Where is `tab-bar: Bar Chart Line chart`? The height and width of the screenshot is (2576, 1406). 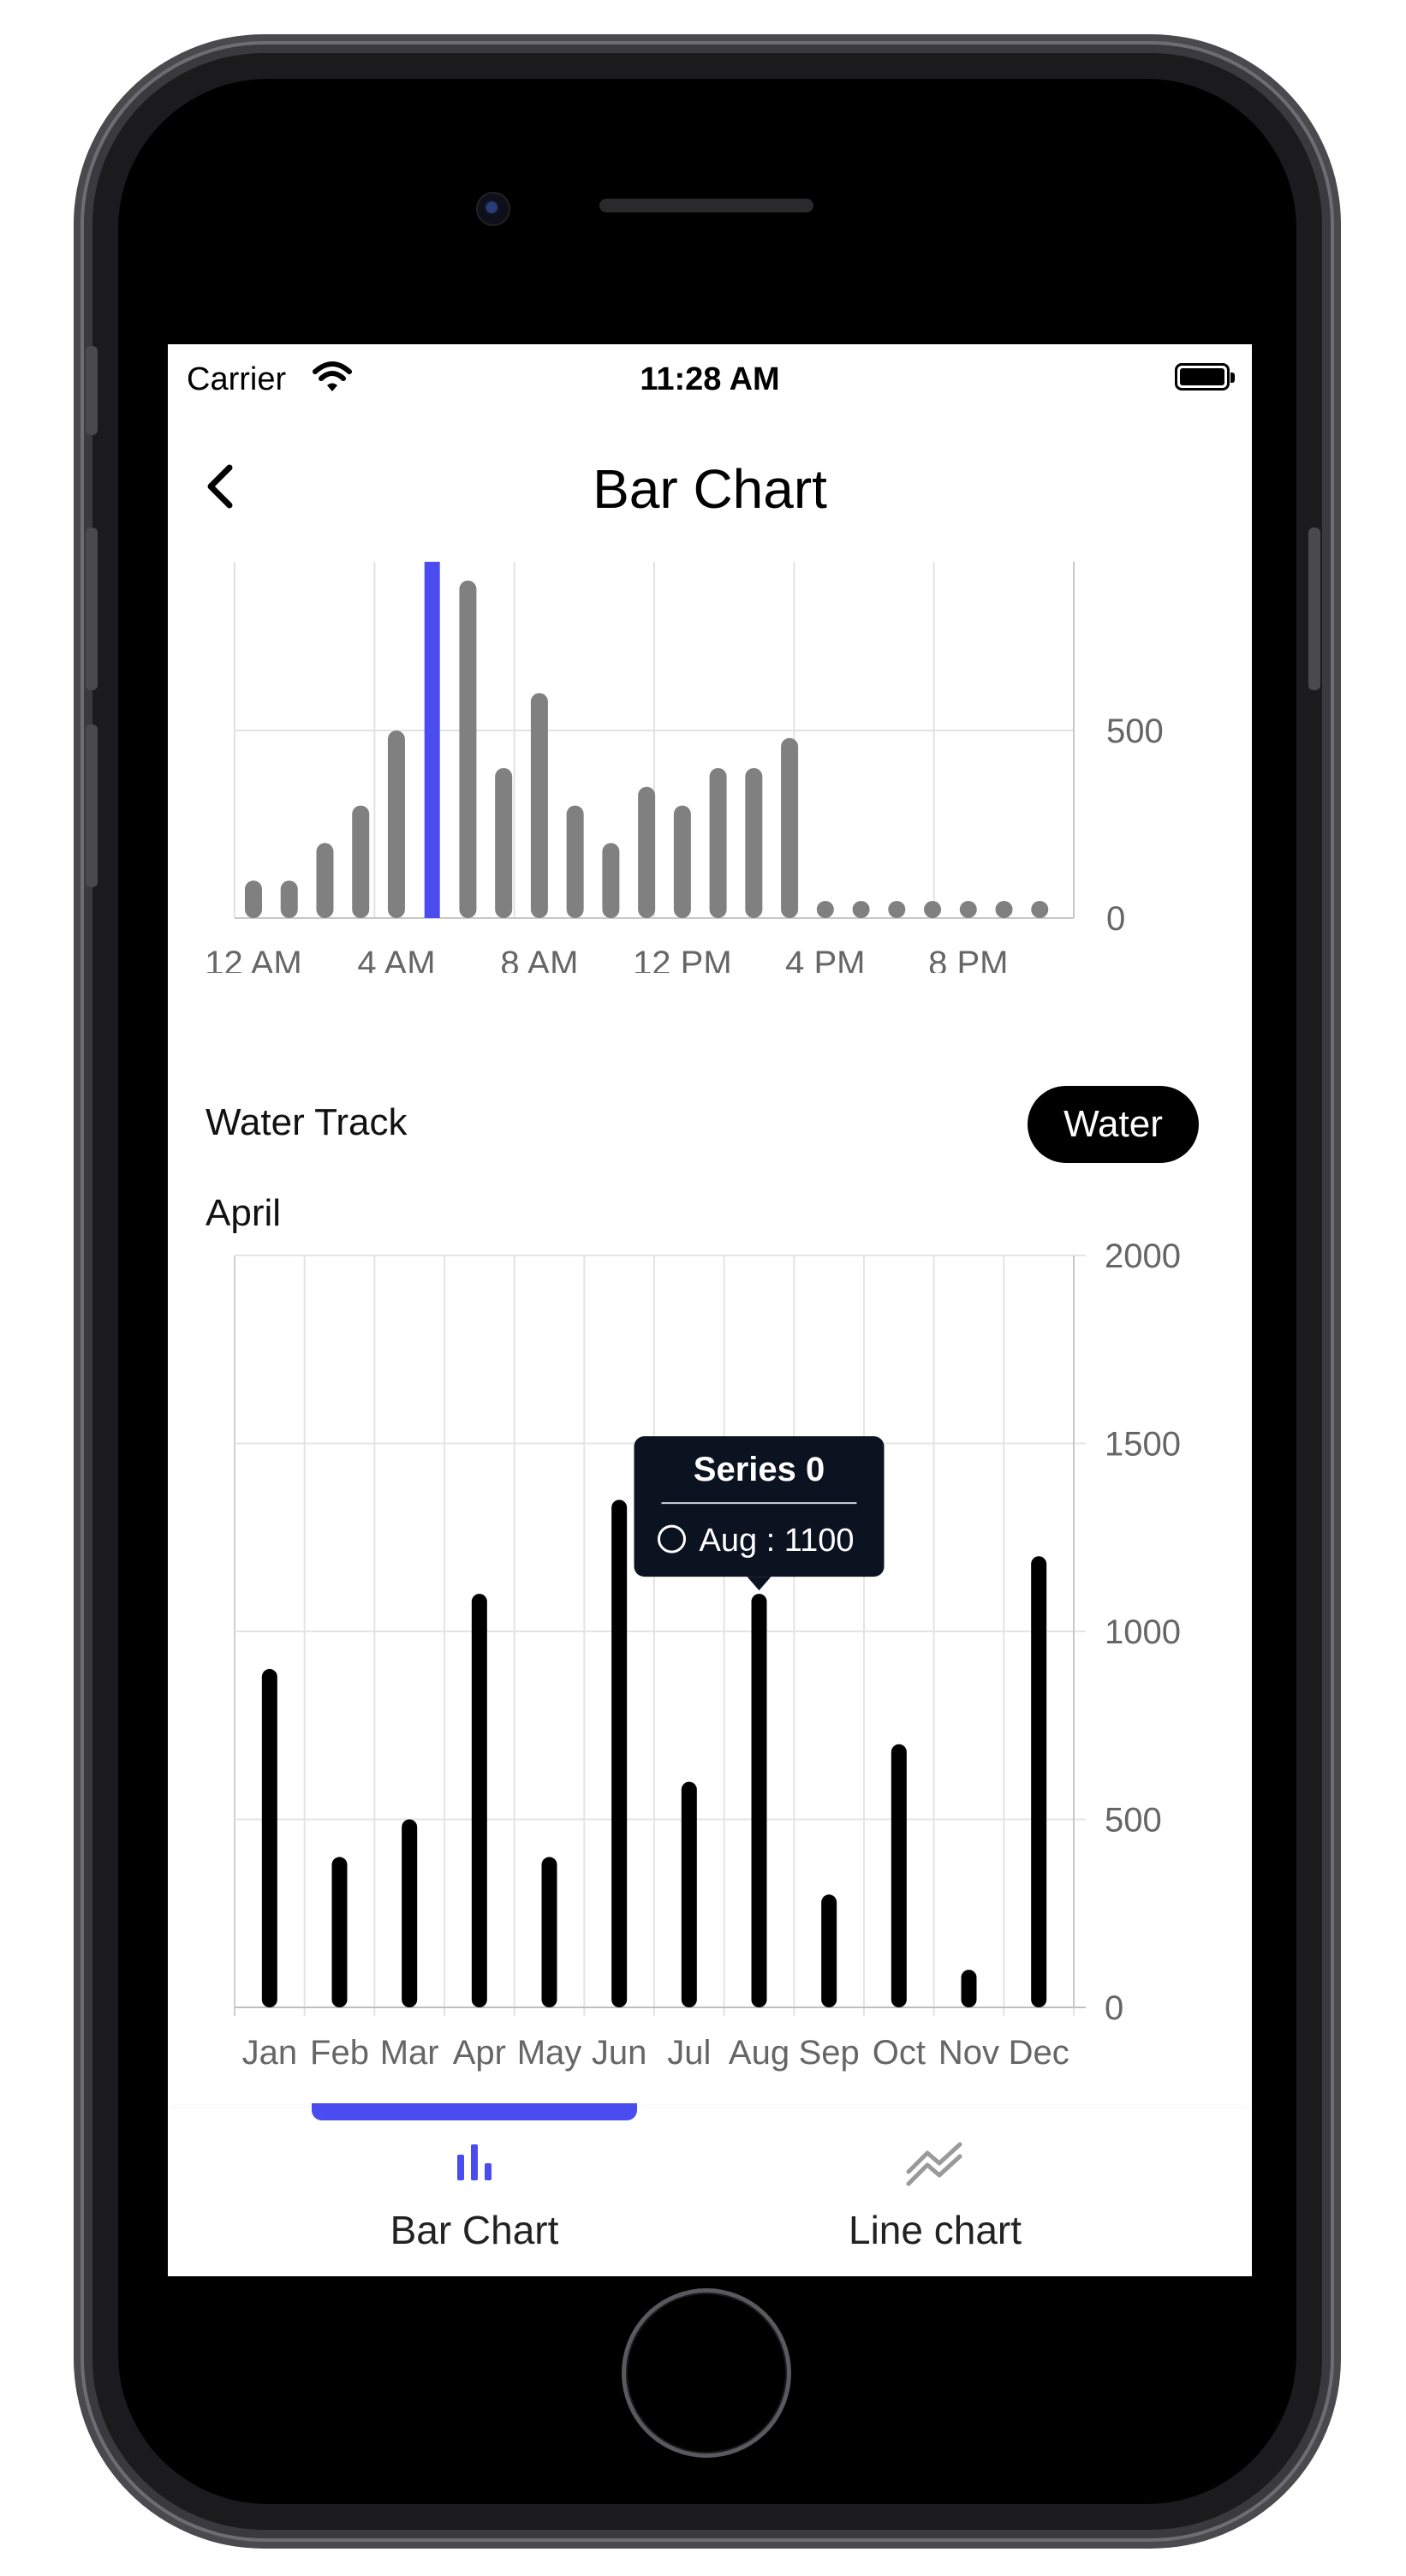
tab-bar: Bar Chart Line chart is located at coordinates (710, 2189).